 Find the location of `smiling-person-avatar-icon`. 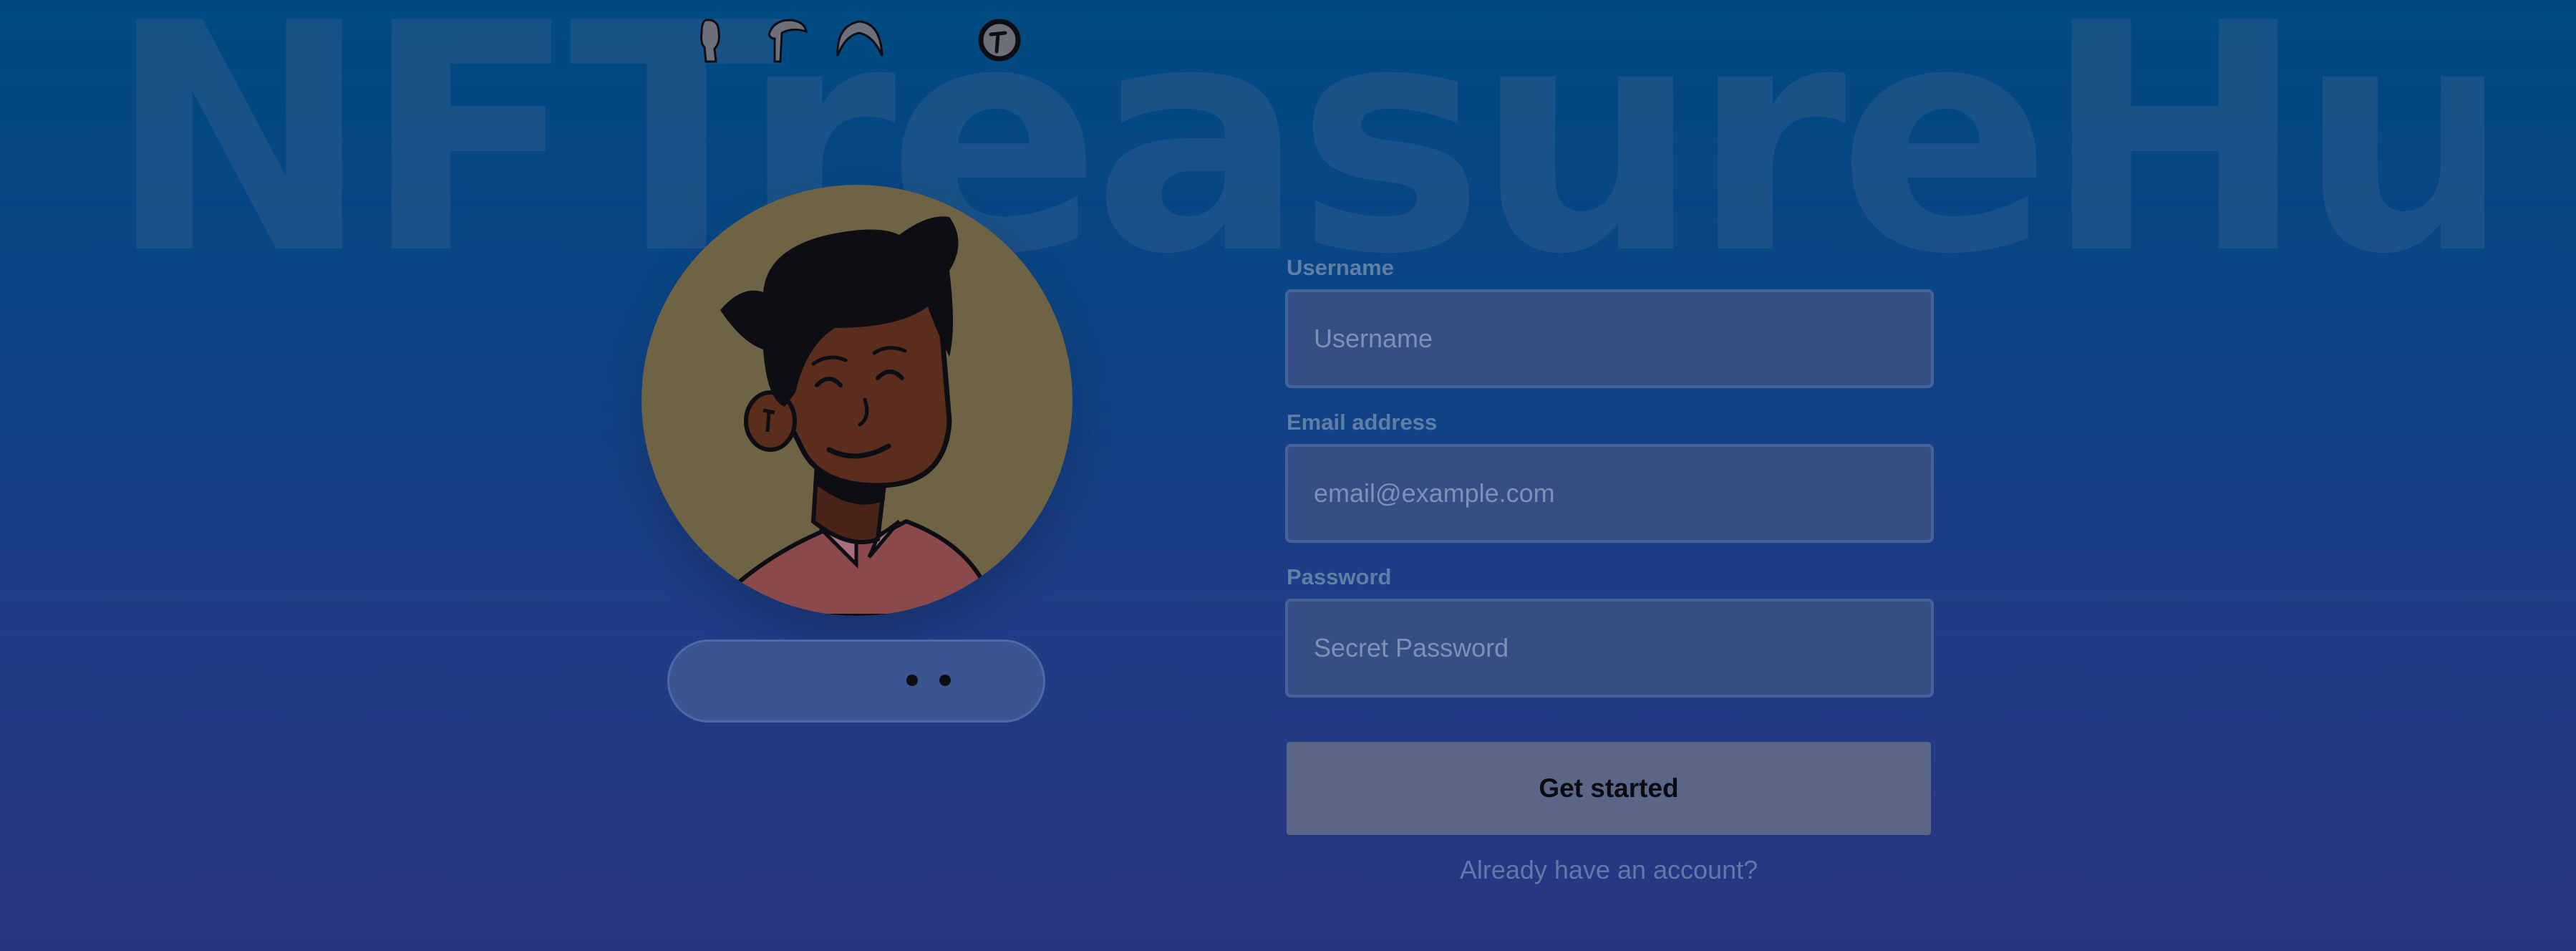

smiling-person-avatar-icon is located at coordinates (857, 400).